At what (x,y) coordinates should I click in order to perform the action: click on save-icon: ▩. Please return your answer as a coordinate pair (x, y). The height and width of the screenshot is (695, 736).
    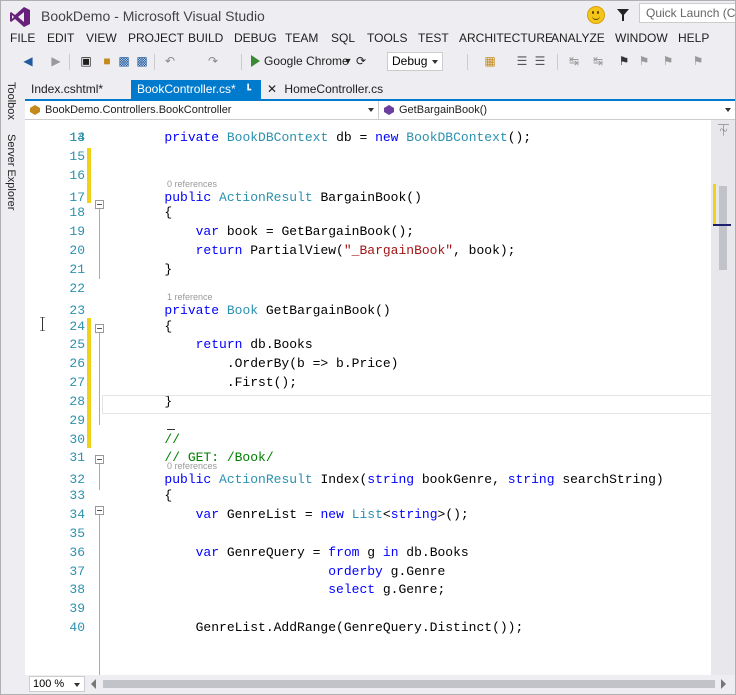
    Looking at the image, I should click on (124, 61).